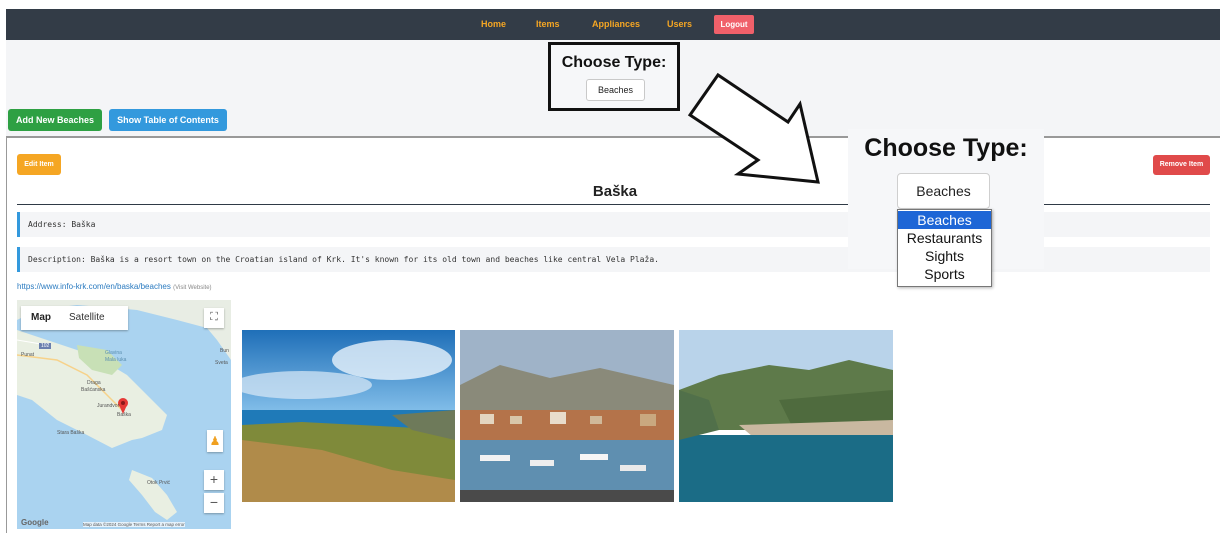 The width and height of the screenshot is (1220, 533). Describe the element at coordinates (943, 191) in the screenshot. I see `zoomed-type-select: Beaches` at that location.